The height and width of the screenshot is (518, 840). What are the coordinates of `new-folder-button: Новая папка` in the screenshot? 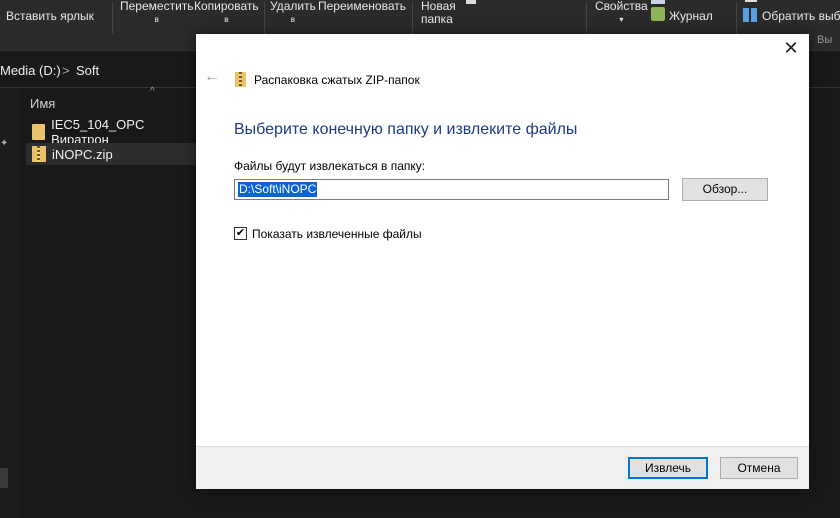 It's located at (438, 13).